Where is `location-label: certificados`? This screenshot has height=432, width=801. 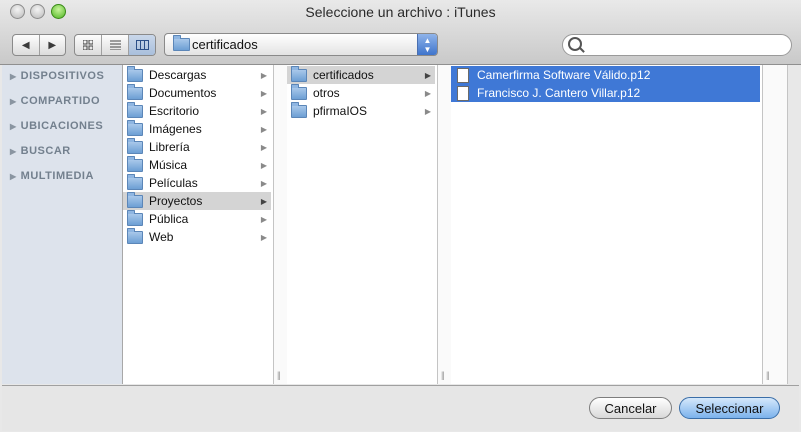 location-label: certificados is located at coordinates (225, 44).